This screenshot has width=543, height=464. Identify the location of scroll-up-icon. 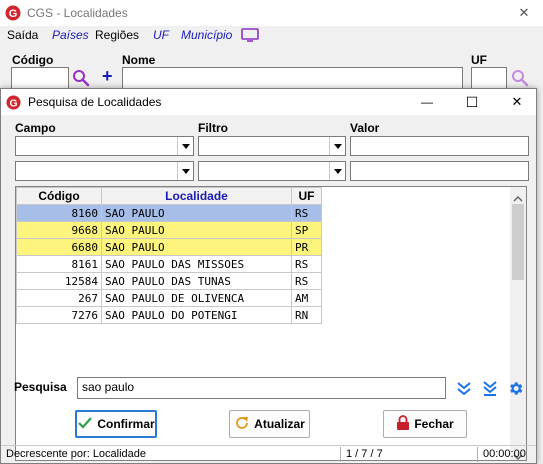
(518, 198).